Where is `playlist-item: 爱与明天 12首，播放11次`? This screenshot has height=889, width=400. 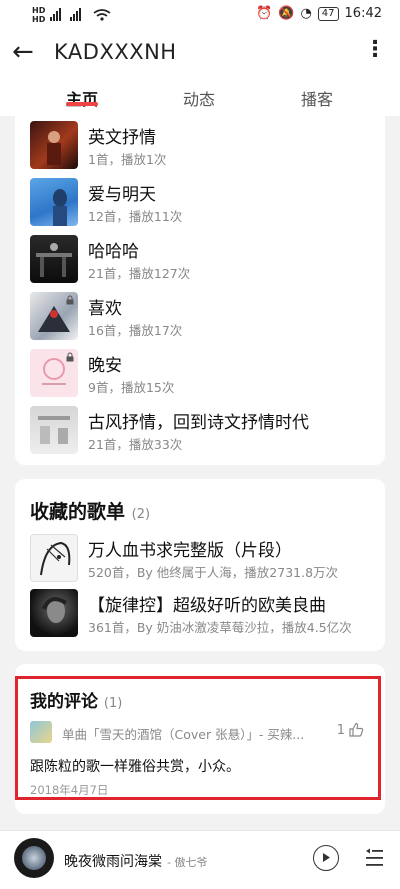 playlist-item: 爱与明天 12首，播放11次 is located at coordinates (200, 204).